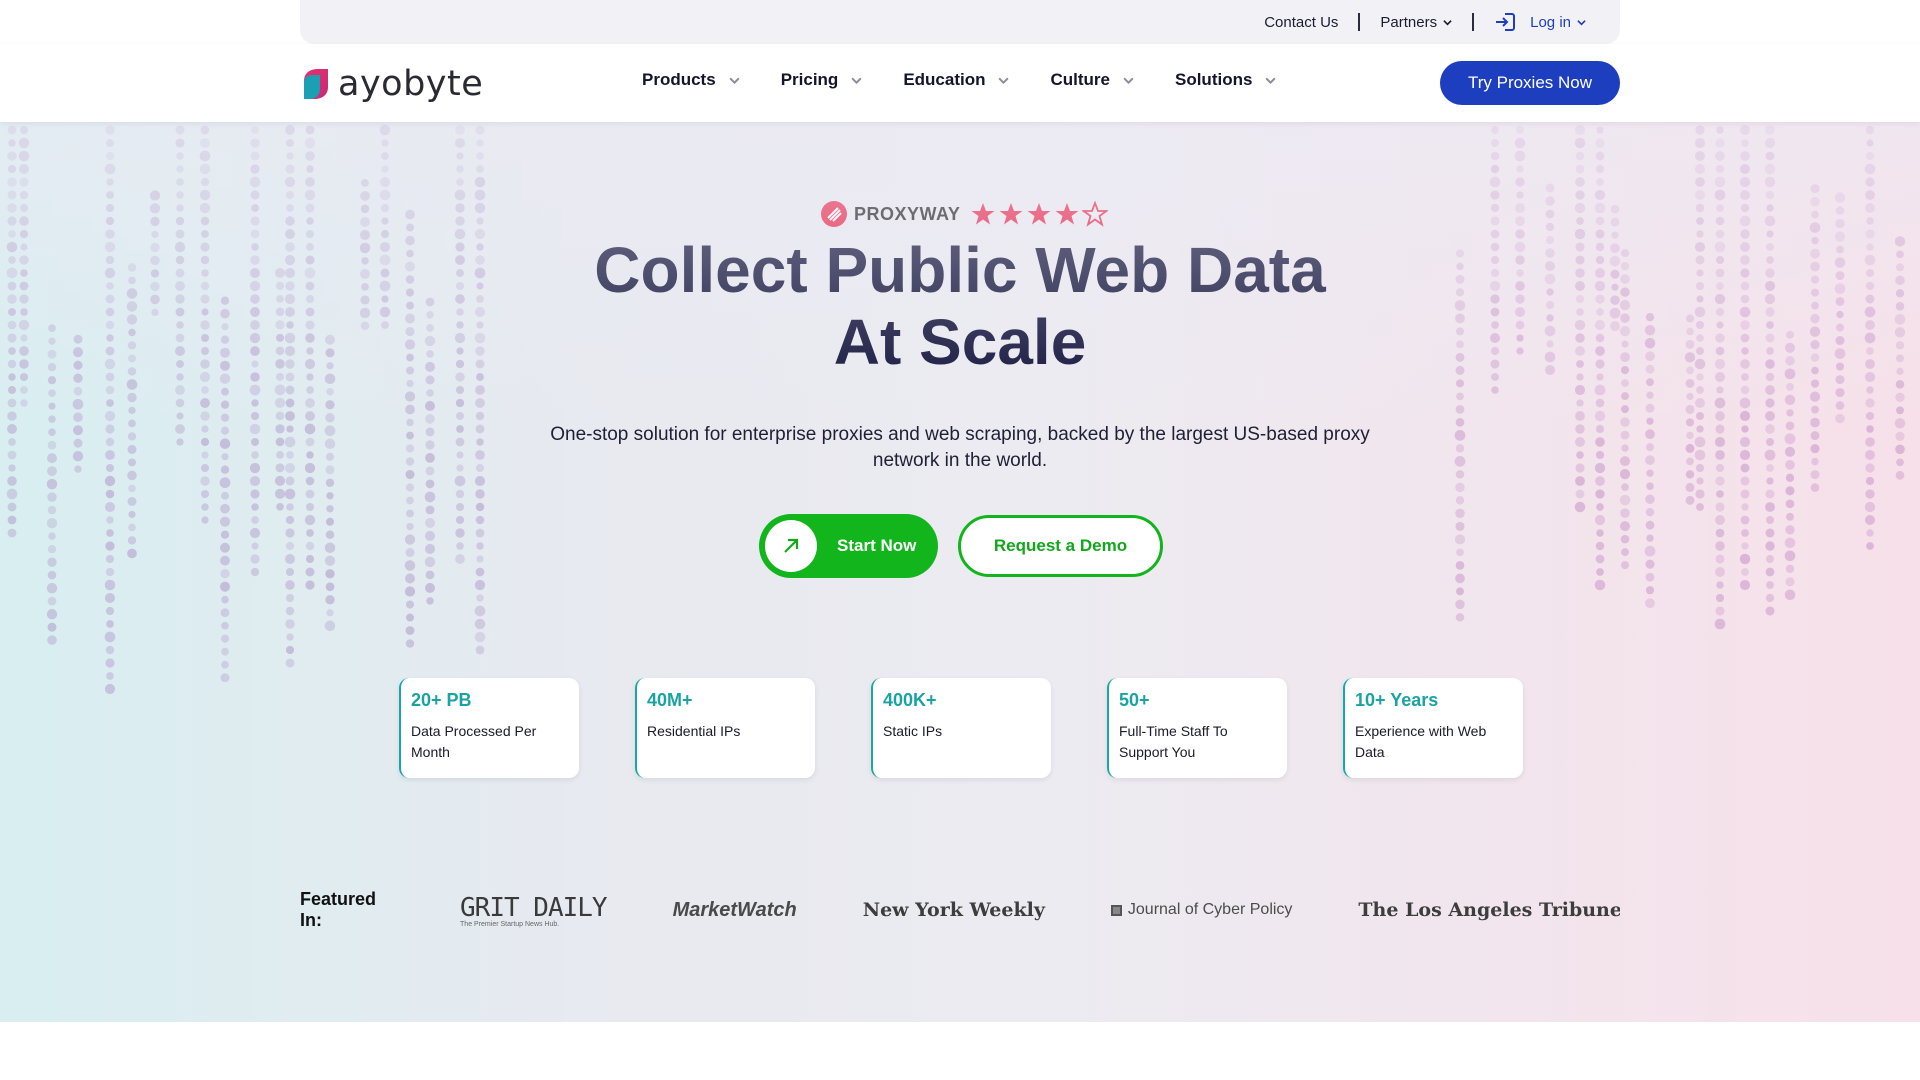 This screenshot has height=1080, width=1920. Describe the element at coordinates (1067, 214) in the screenshot. I see `star-filled-icon` at that location.